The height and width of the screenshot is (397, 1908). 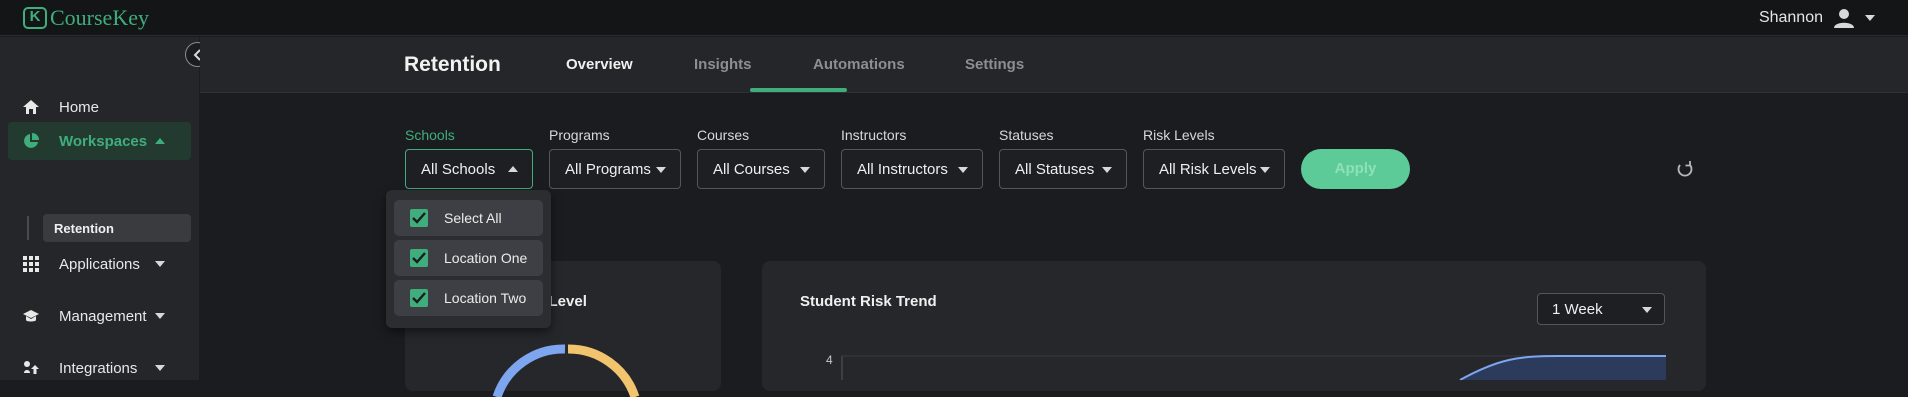 I want to click on statuses-filter-label: Statuses, so click(x=1026, y=135).